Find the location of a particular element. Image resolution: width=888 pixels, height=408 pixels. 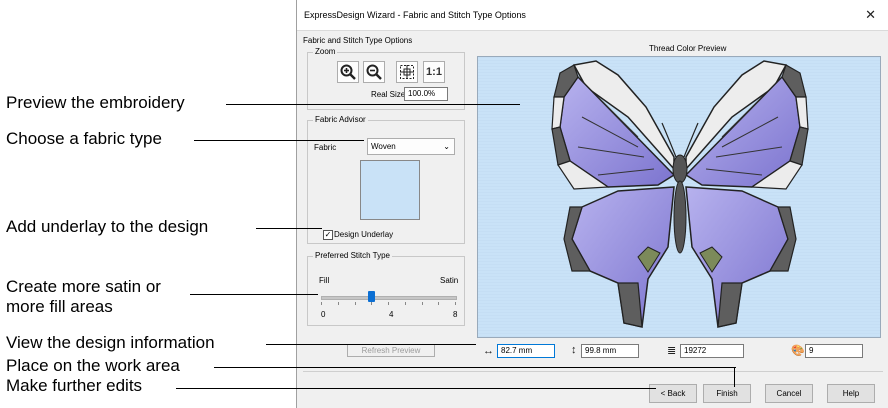

help-button: Help is located at coordinates (851, 393).